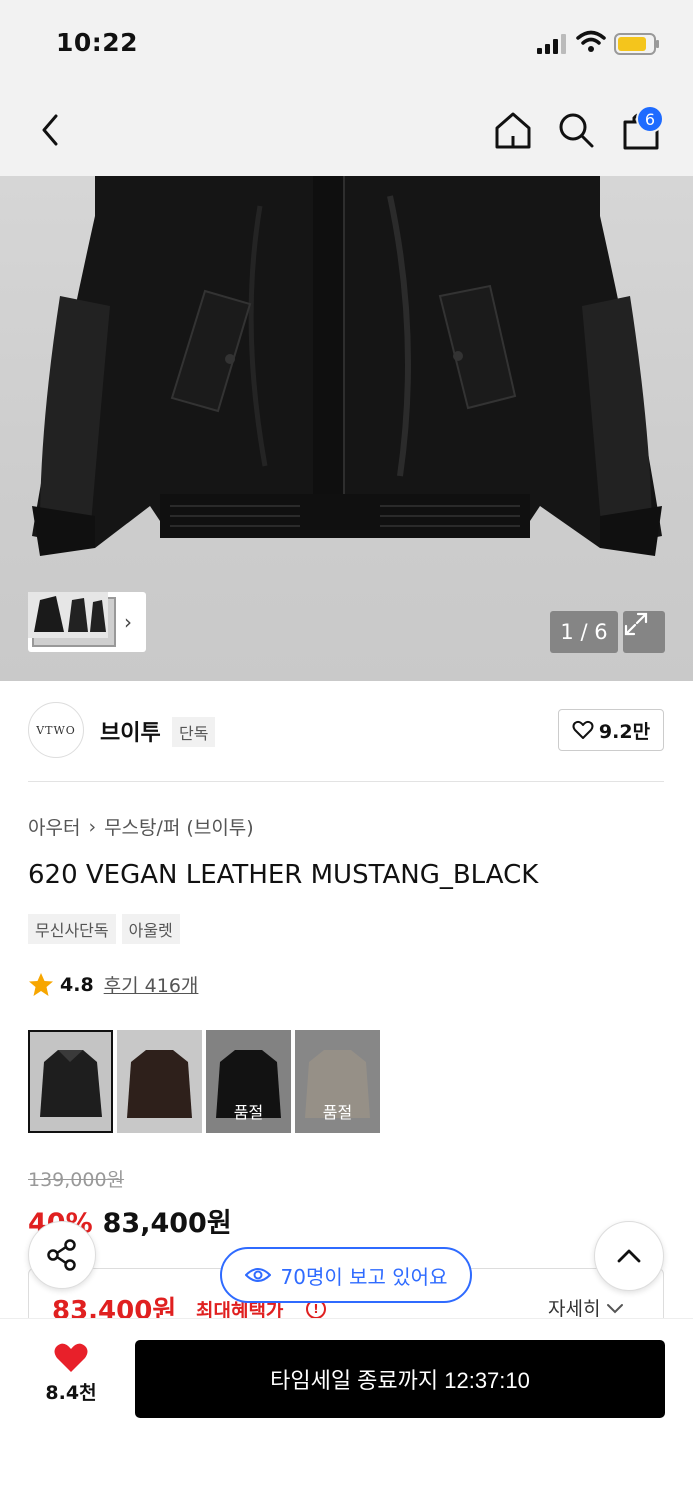  I want to click on color-variant-black-fur: 품절, so click(248, 1081).